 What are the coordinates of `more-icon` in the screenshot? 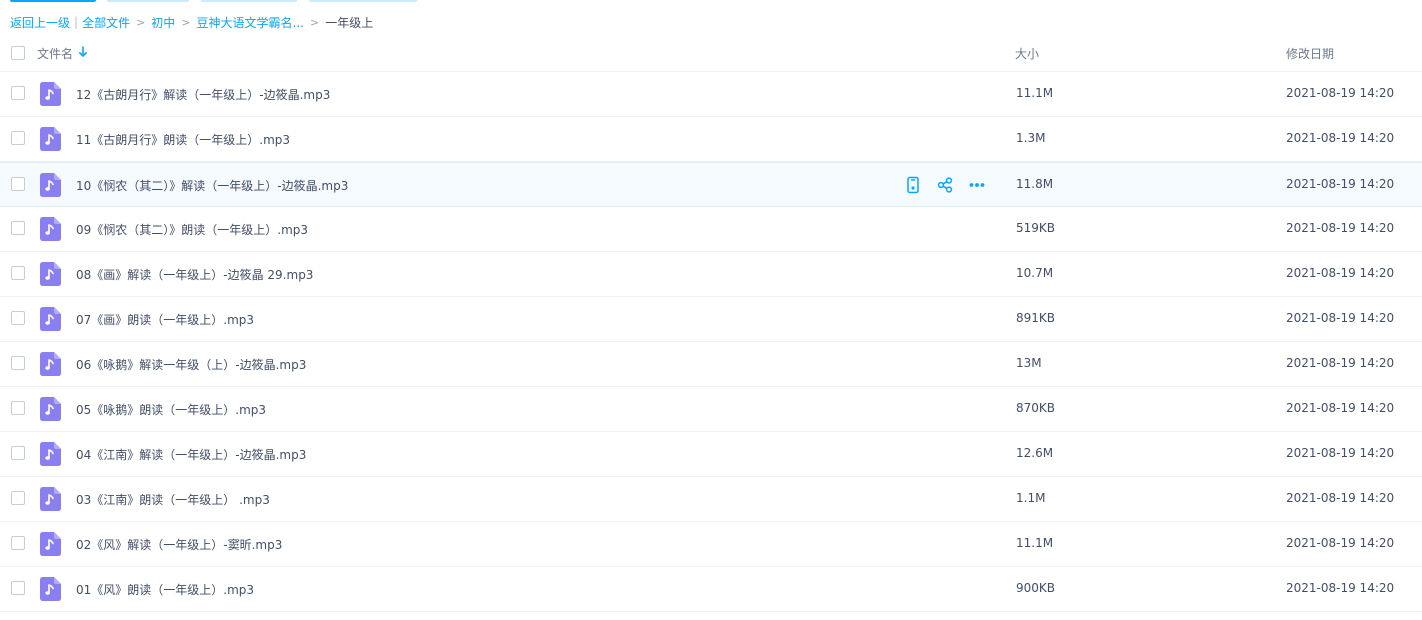 It's located at (977, 185).